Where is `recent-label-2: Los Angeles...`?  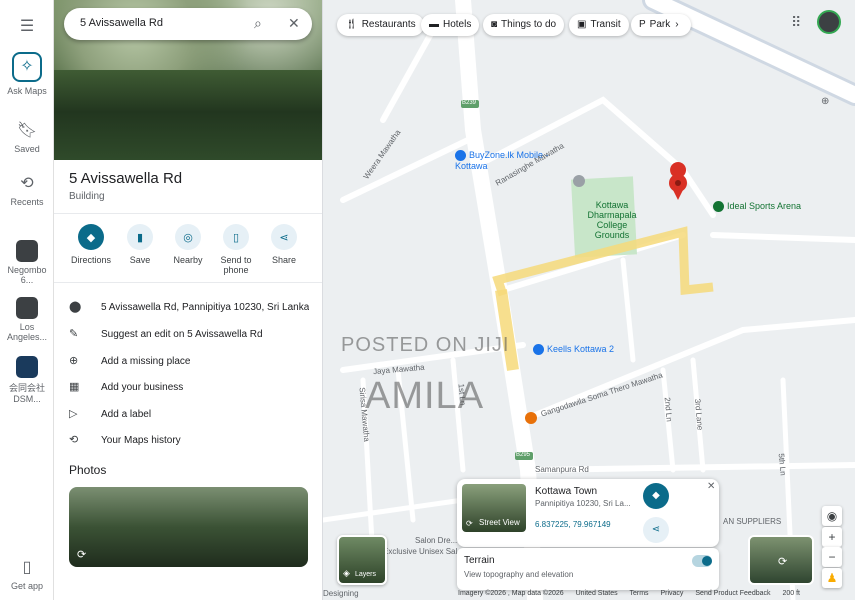
recent-label-2: Los Angeles... is located at coordinates (27, 332).